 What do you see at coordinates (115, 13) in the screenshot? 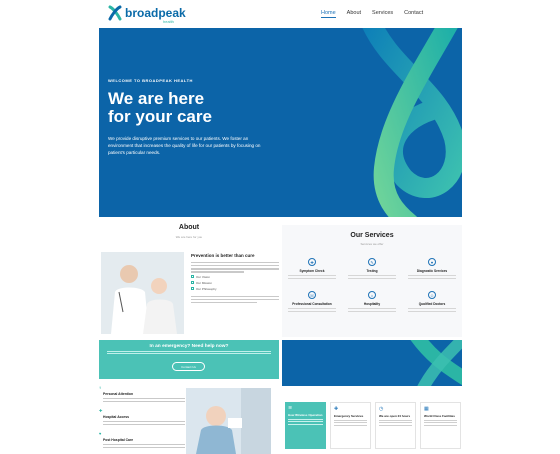
I see `brand-logo-icon` at bounding box center [115, 13].